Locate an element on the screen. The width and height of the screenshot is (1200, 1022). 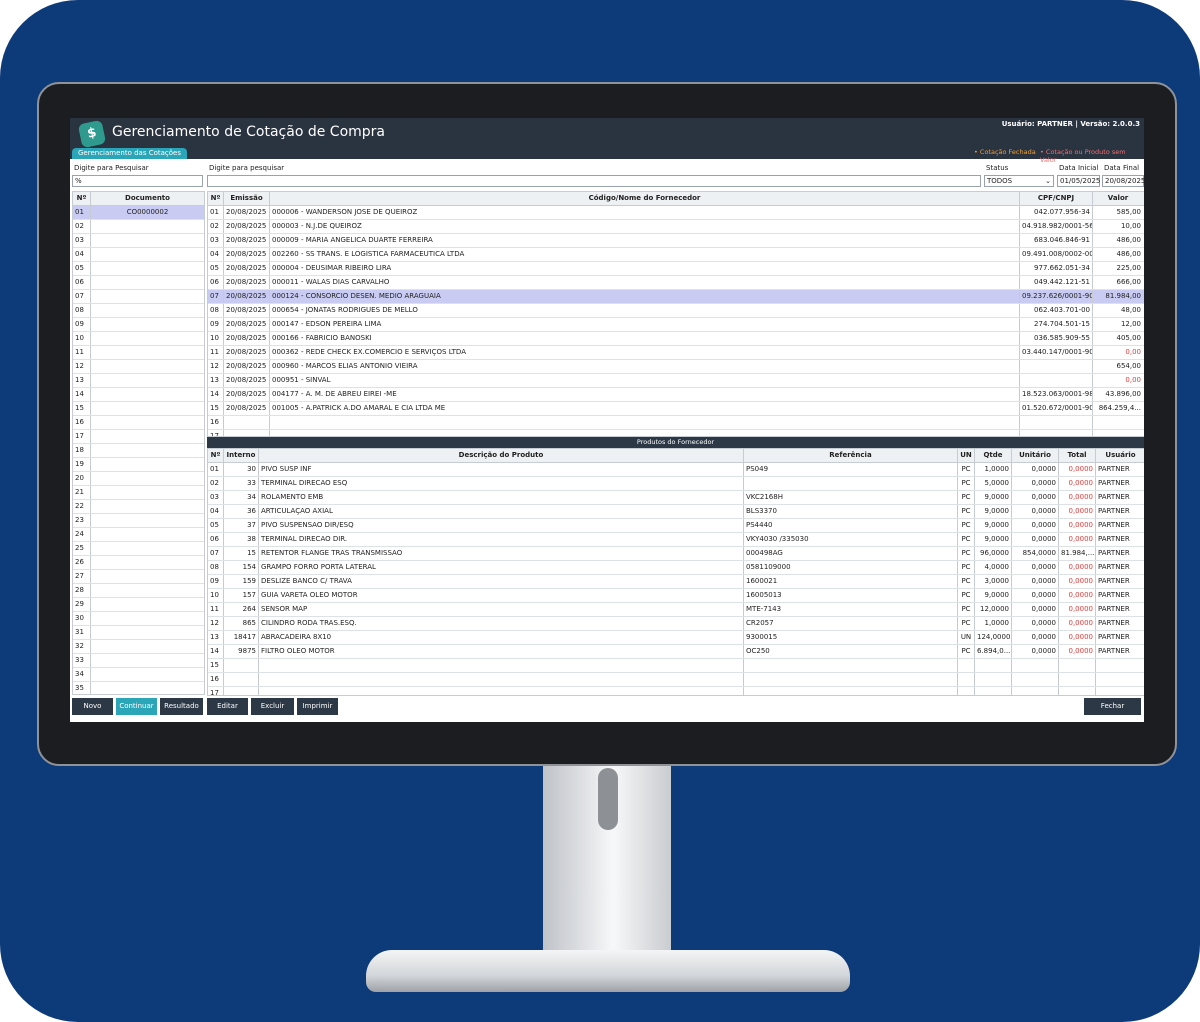
document-row: 04 is located at coordinates (138, 255).